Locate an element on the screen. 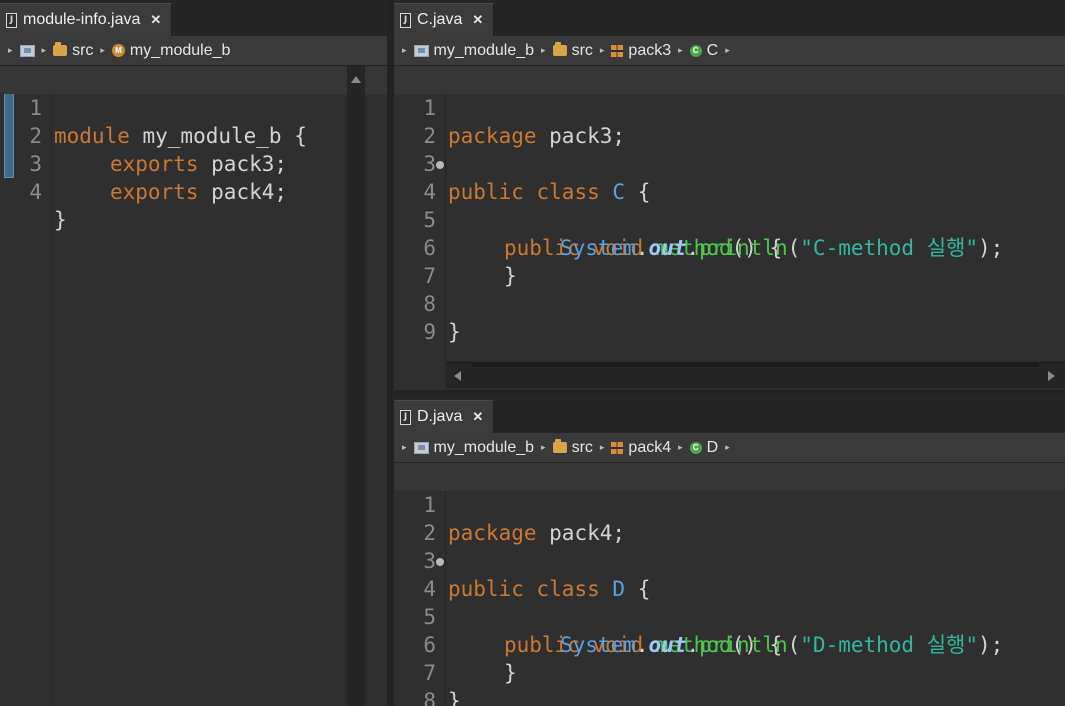 This screenshot has width=1065, height=706. scrollbar-thumb is located at coordinates (755, 365).